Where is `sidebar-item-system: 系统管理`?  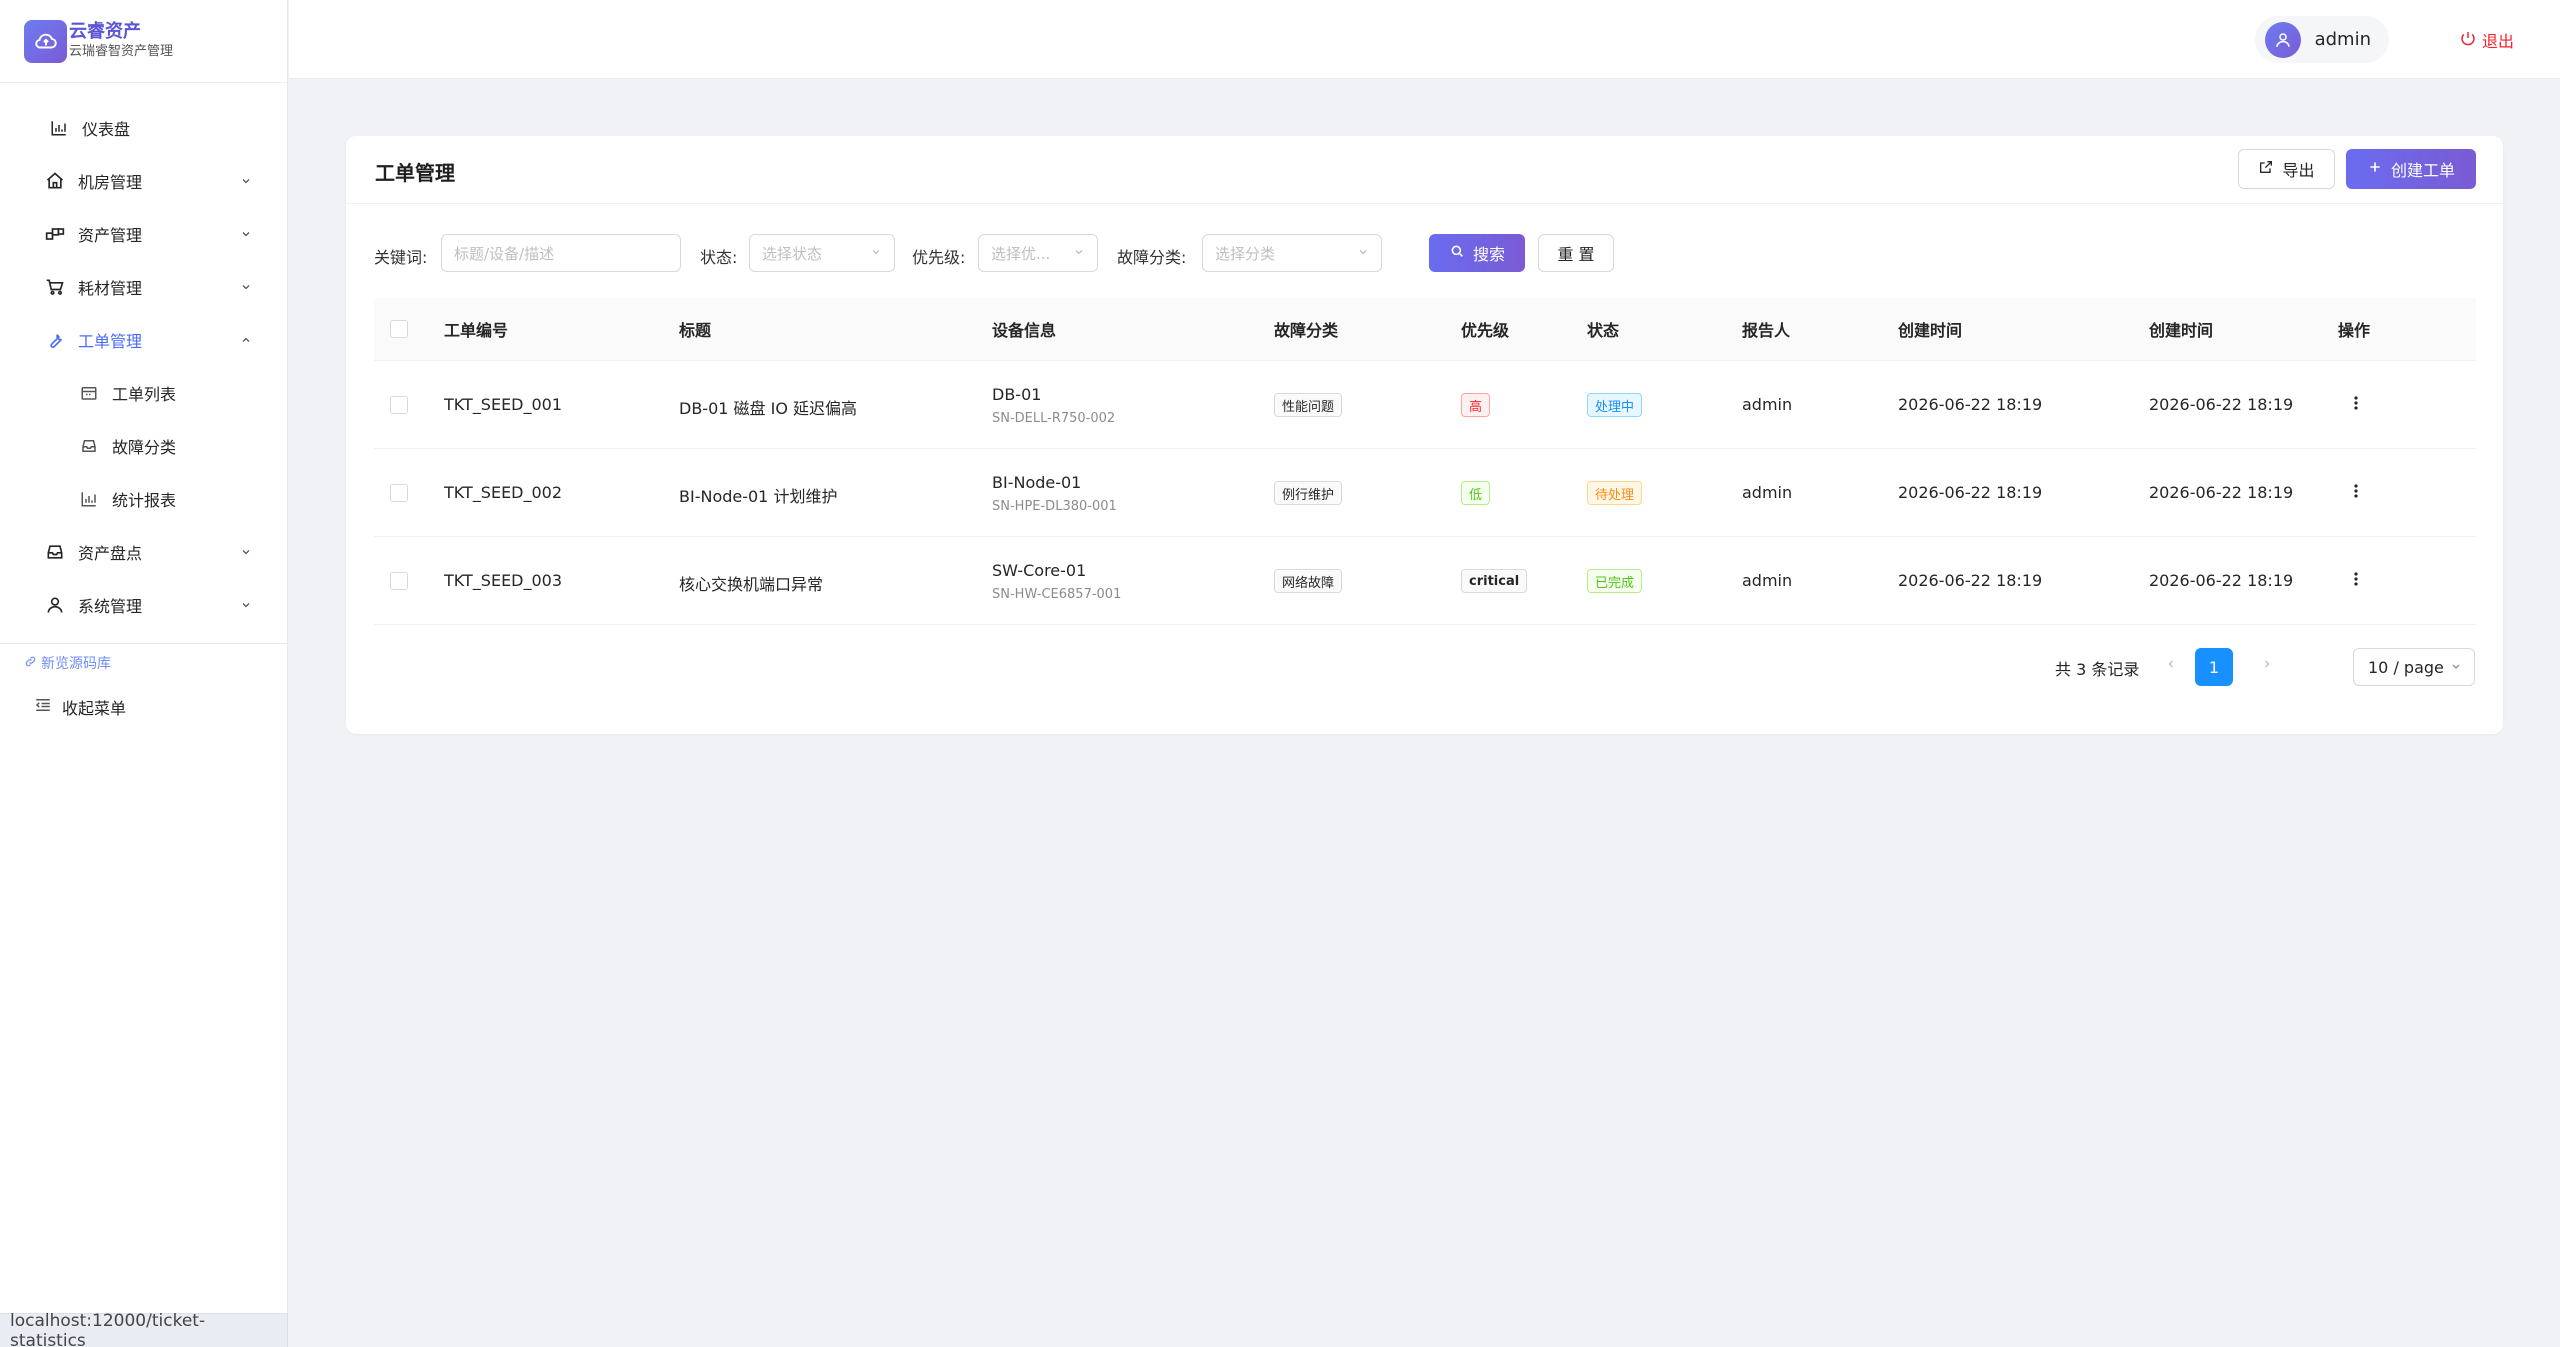 sidebar-item-system: 系统管理 is located at coordinates (143, 604).